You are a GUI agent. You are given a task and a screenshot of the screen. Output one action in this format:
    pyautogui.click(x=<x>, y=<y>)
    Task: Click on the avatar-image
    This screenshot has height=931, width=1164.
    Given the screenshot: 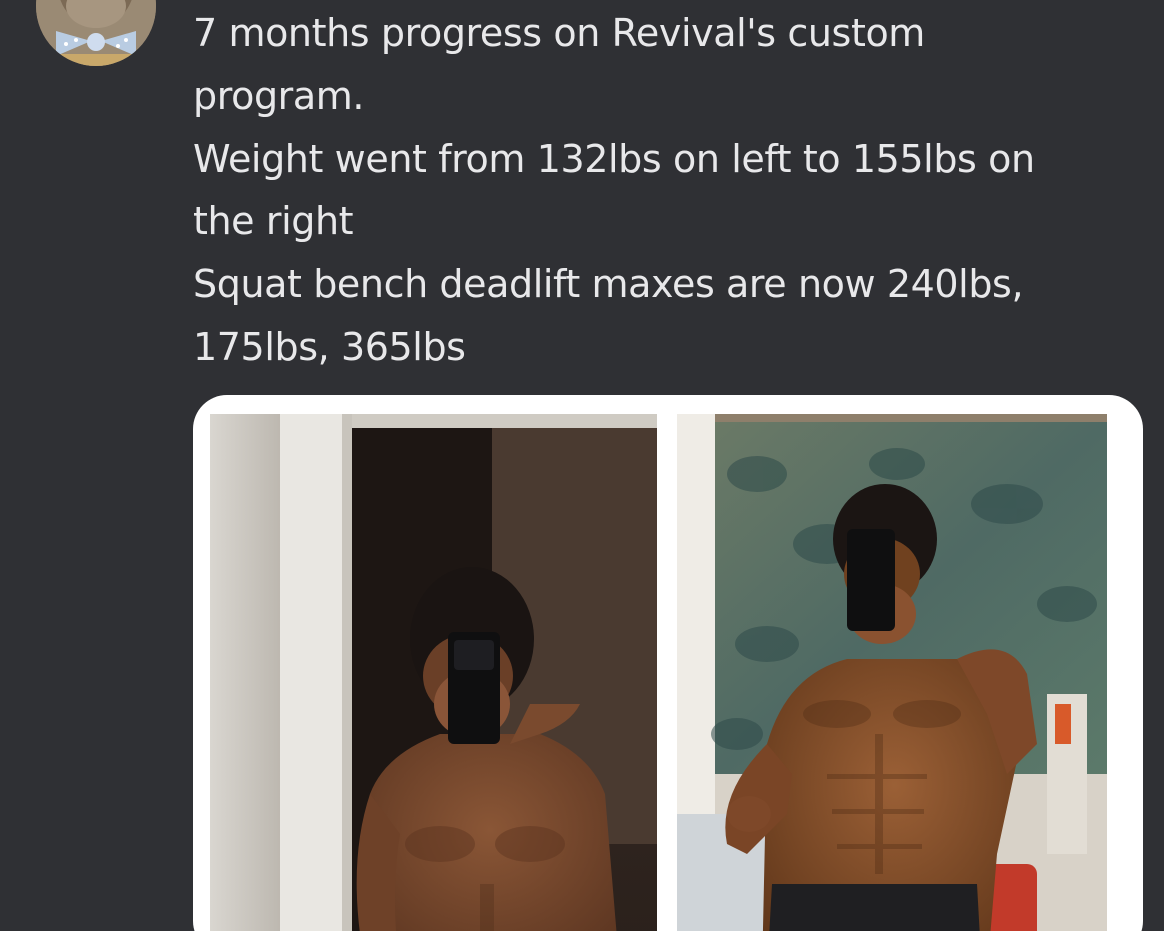 What is the action you would take?
    pyautogui.click(x=96, y=33)
    